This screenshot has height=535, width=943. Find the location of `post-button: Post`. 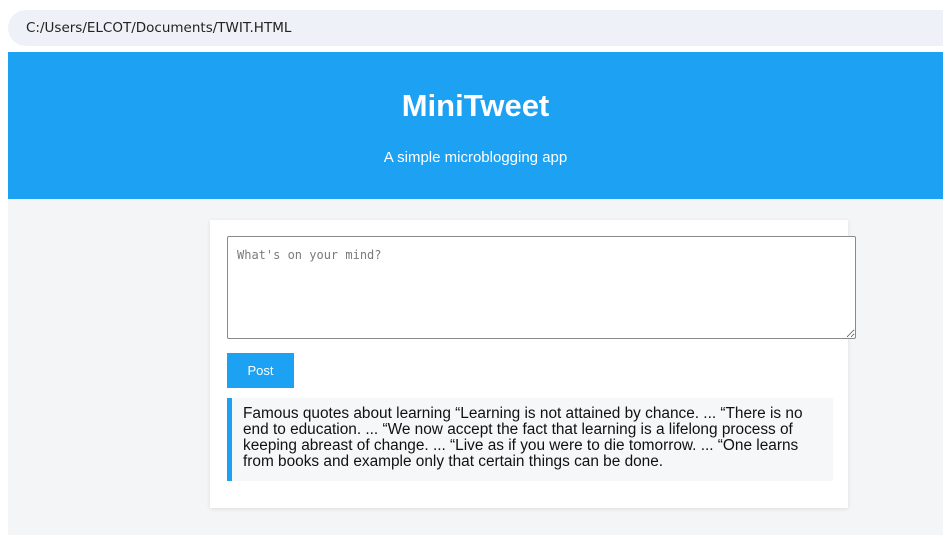

post-button: Post is located at coordinates (260, 370).